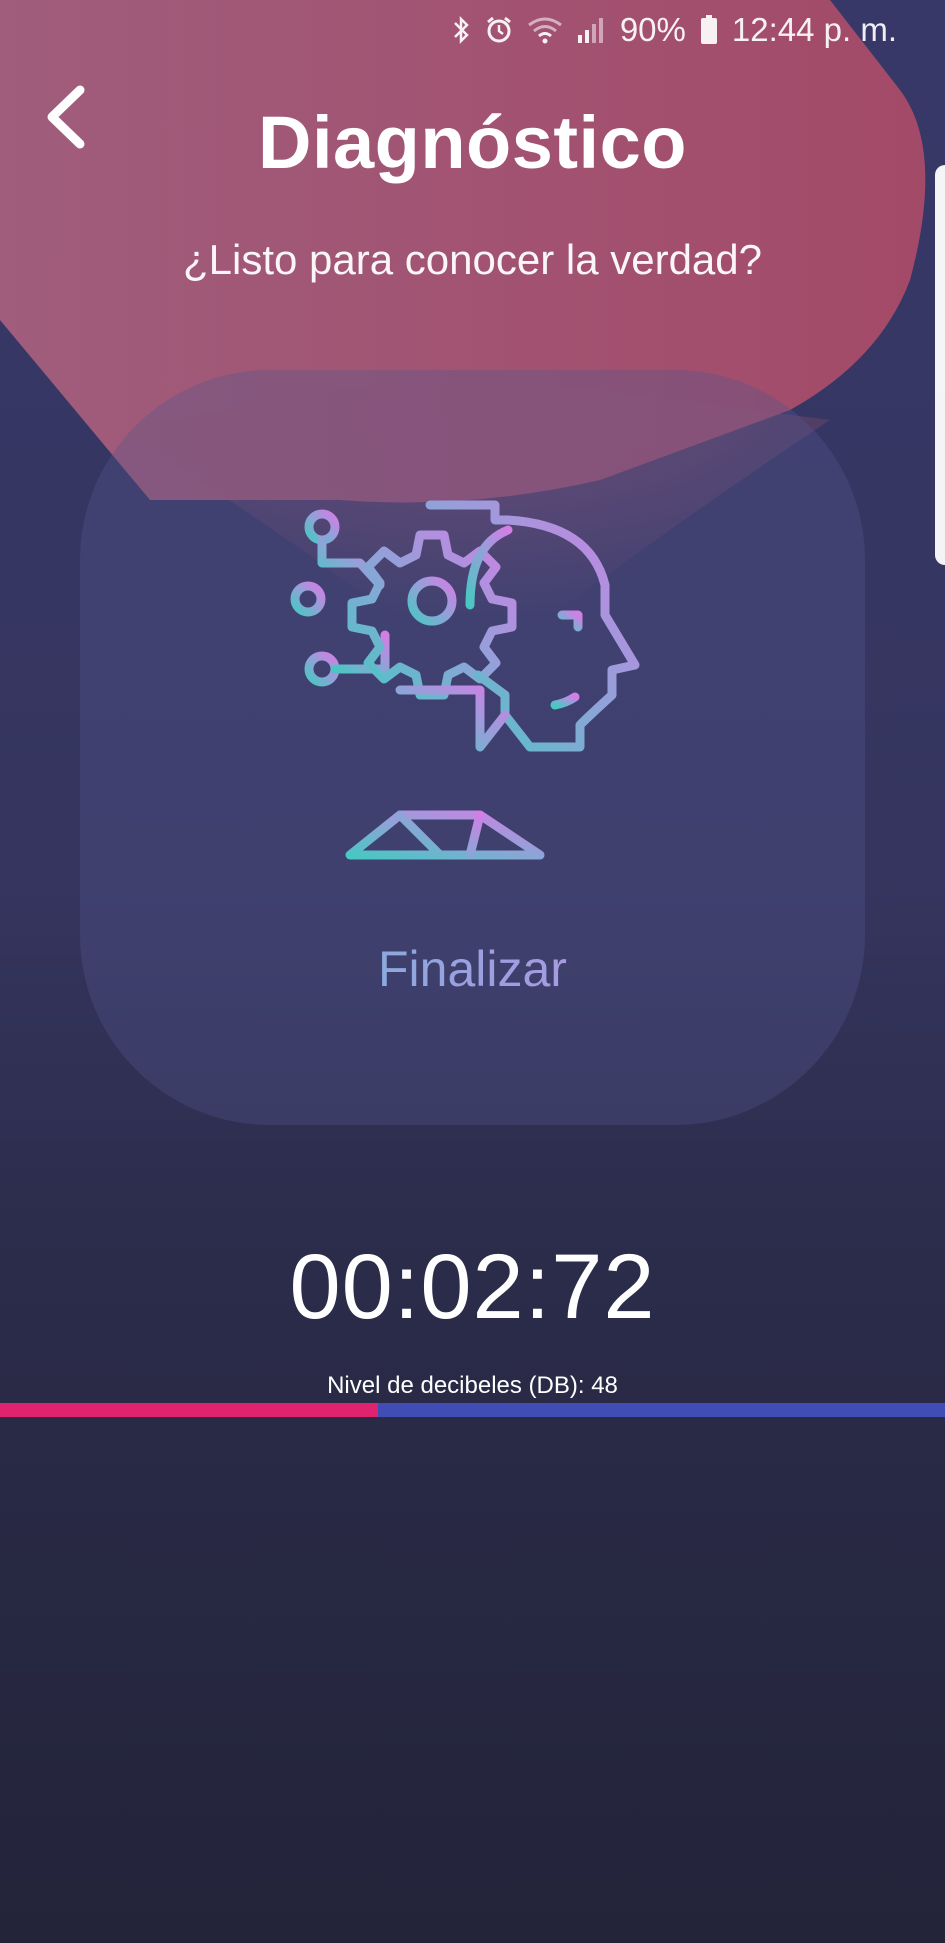  I want to click on status-bar: 90% 12:44 p. m., so click(674, 30).